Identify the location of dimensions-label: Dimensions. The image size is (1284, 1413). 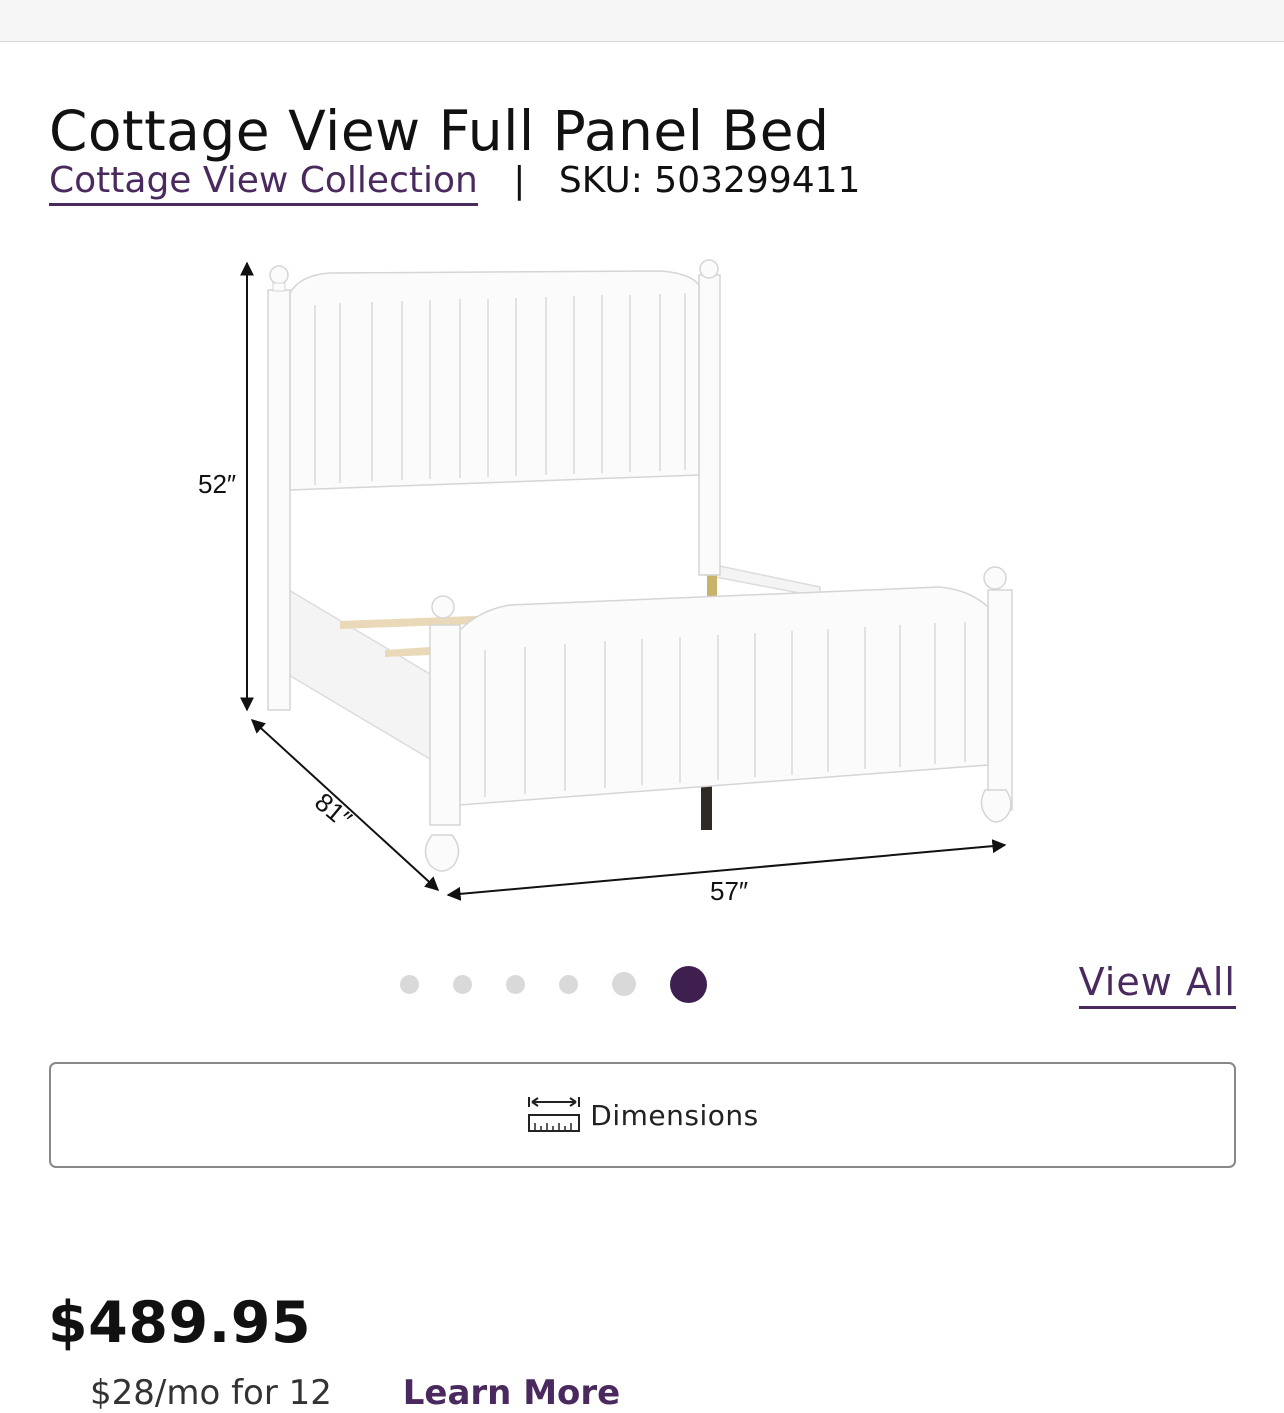
(674, 1115).